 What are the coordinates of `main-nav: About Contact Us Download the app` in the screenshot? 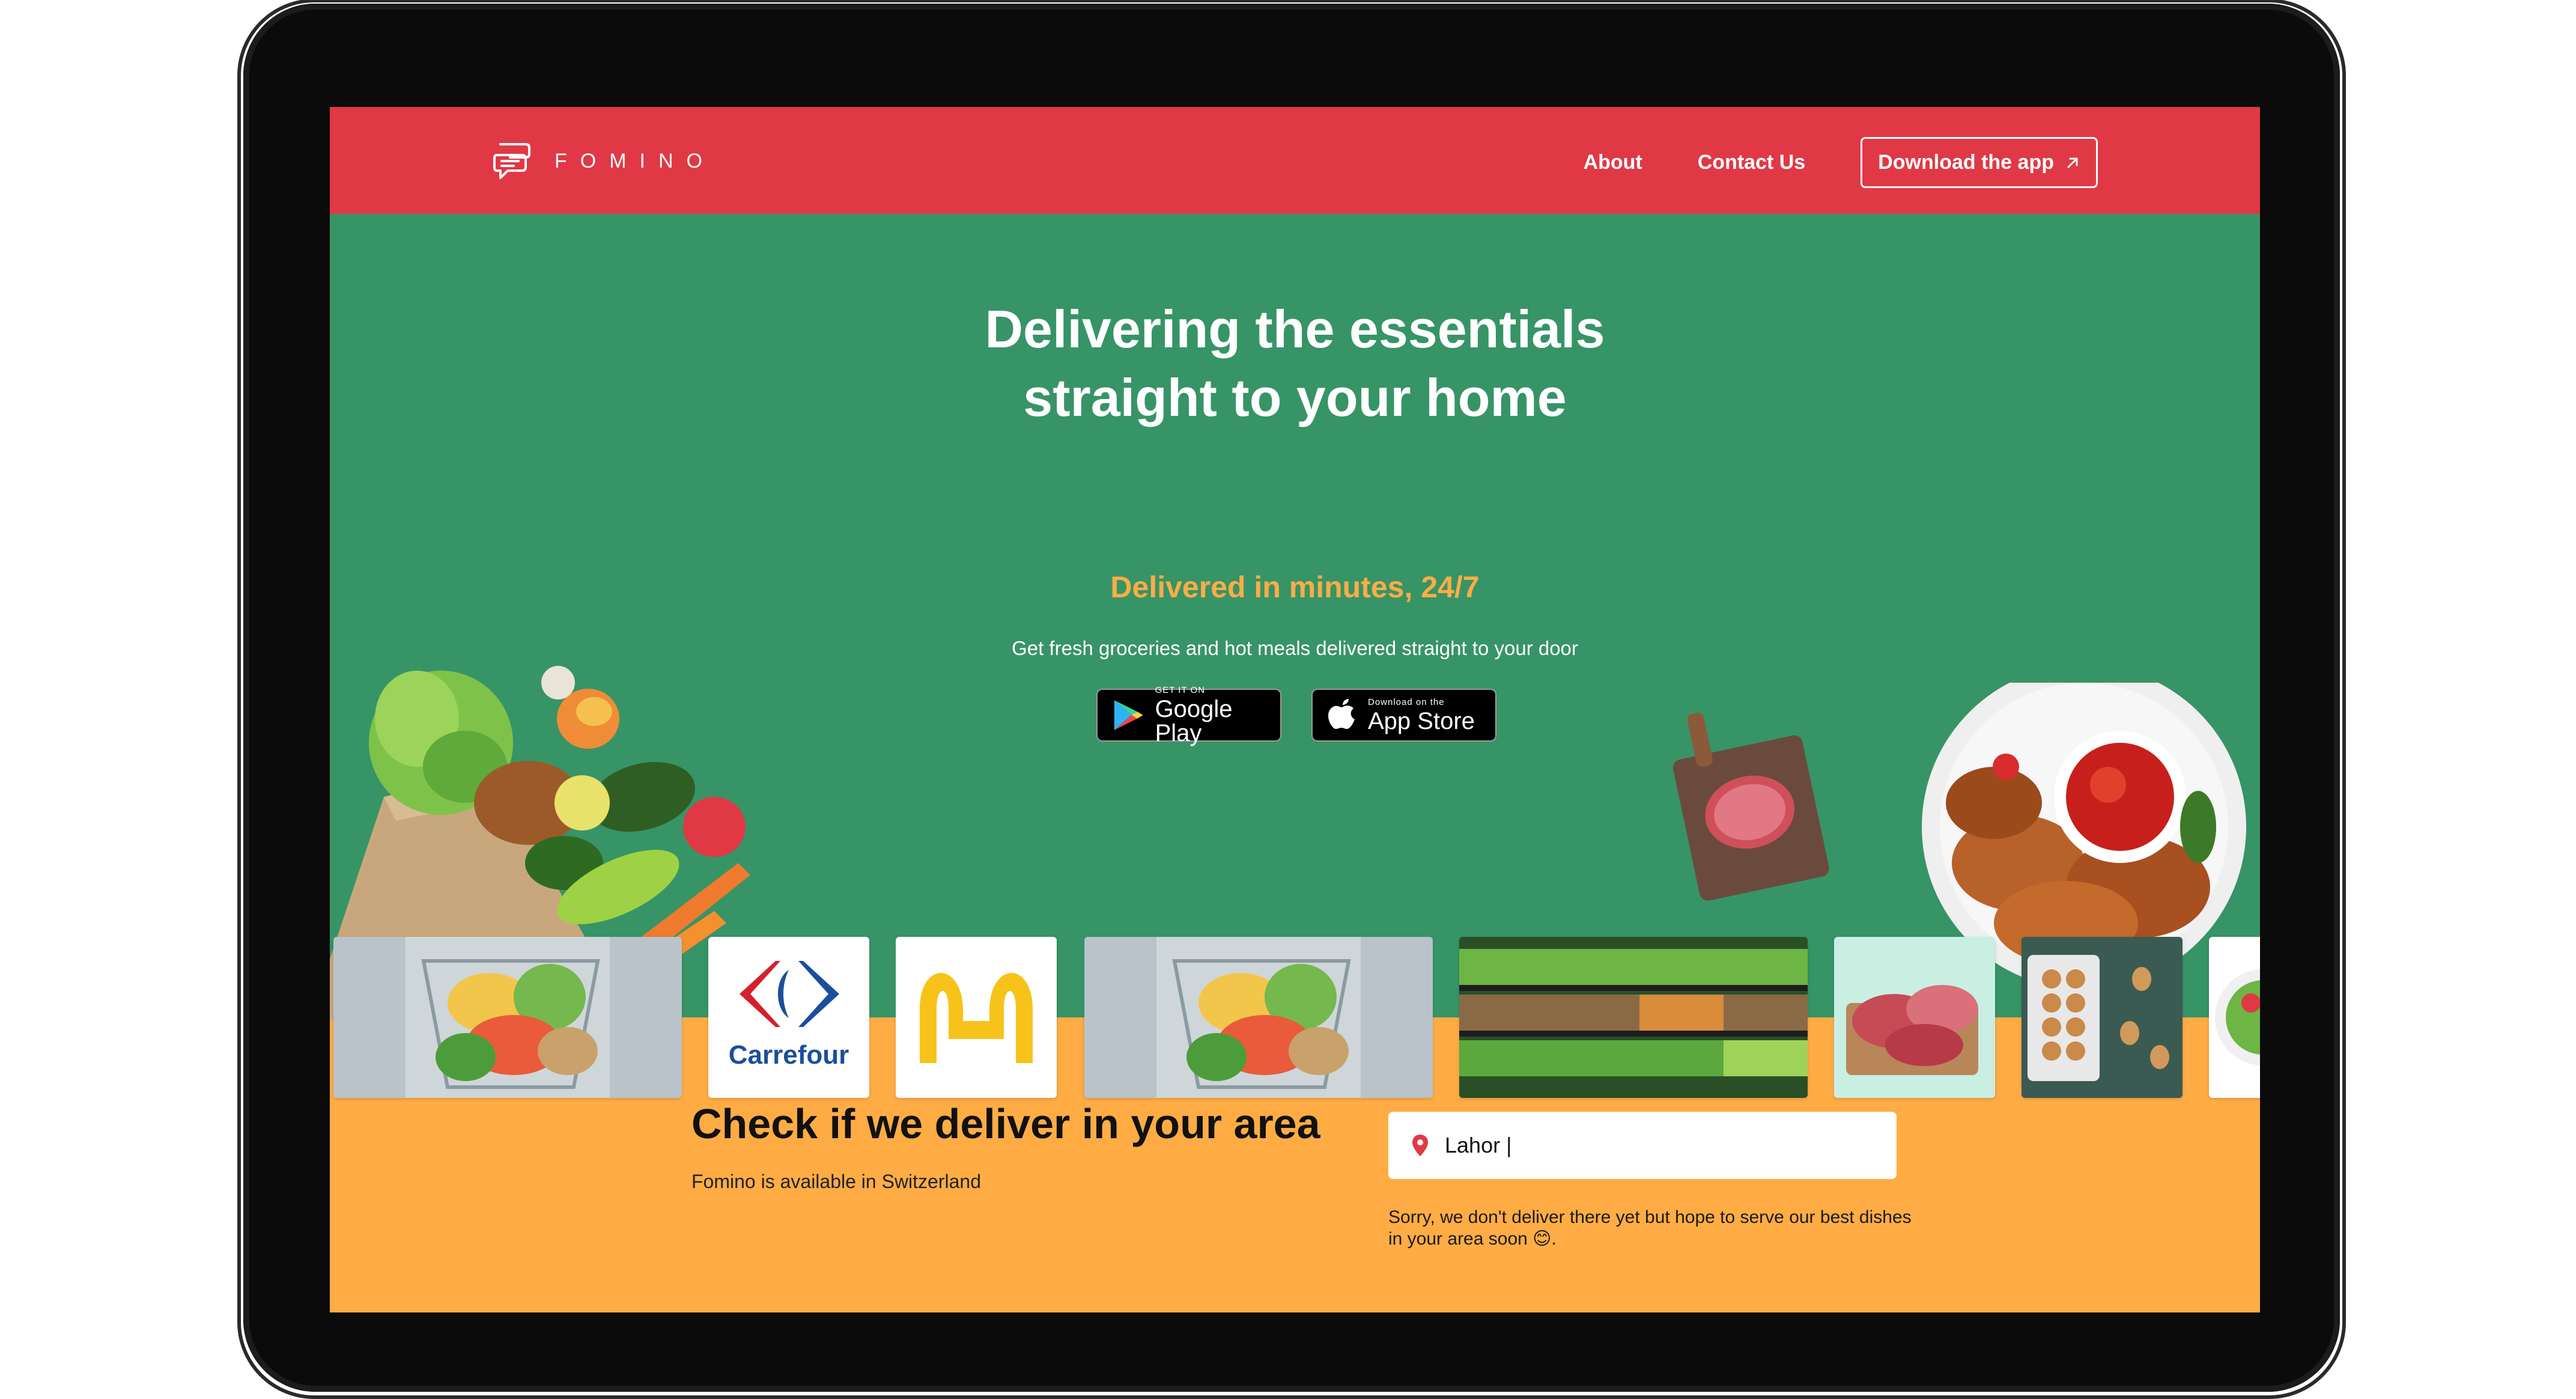 It's located at (1841, 162).